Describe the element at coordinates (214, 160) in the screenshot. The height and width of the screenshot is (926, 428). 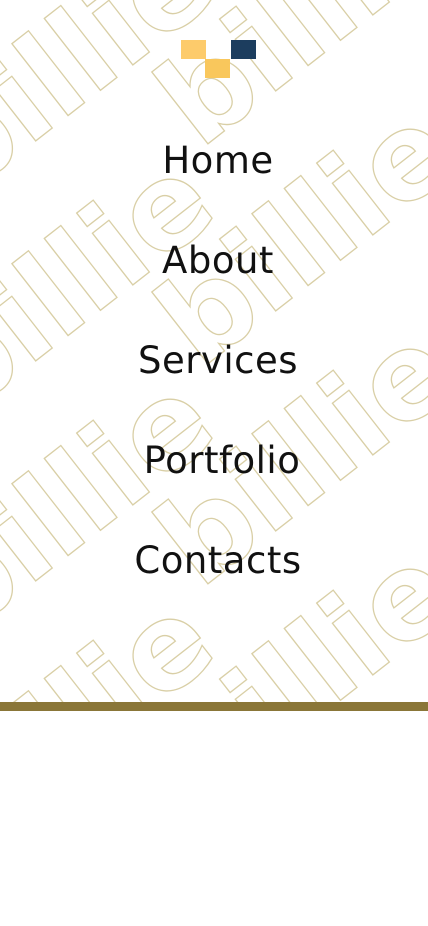
I see `nav-link-home: Home` at that location.